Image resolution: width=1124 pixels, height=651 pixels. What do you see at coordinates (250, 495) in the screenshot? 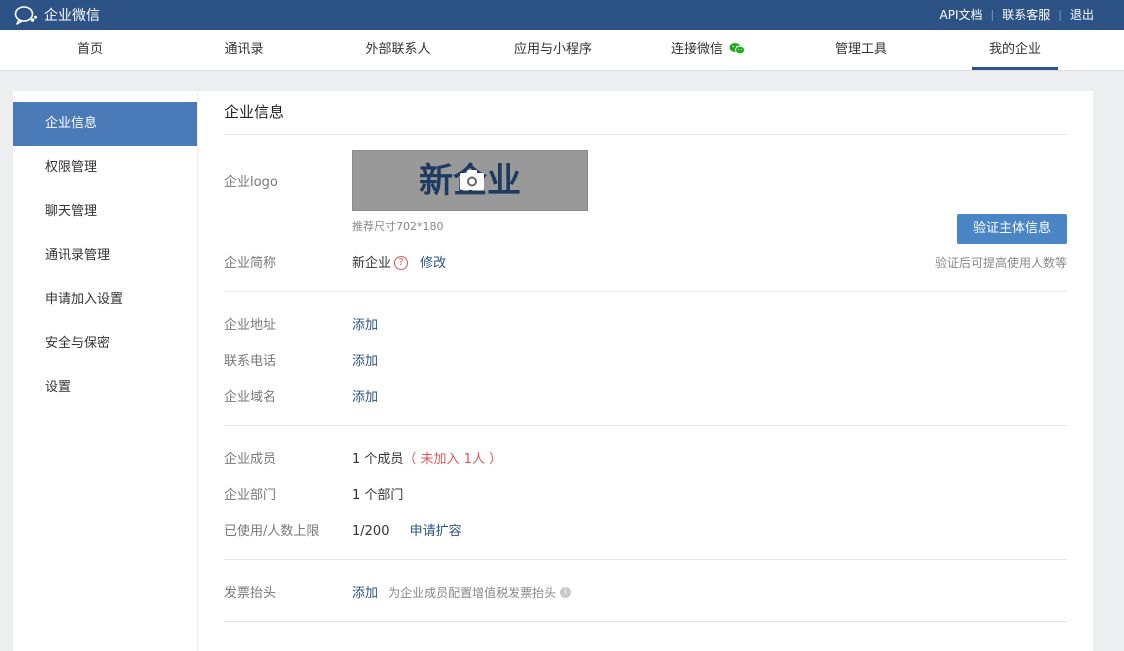
I see `departments-label: 企业部门` at bounding box center [250, 495].